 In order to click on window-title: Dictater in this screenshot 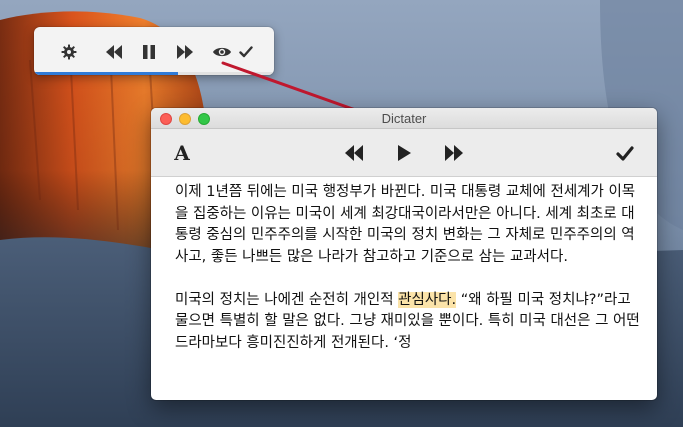, I will do `click(404, 118)`.